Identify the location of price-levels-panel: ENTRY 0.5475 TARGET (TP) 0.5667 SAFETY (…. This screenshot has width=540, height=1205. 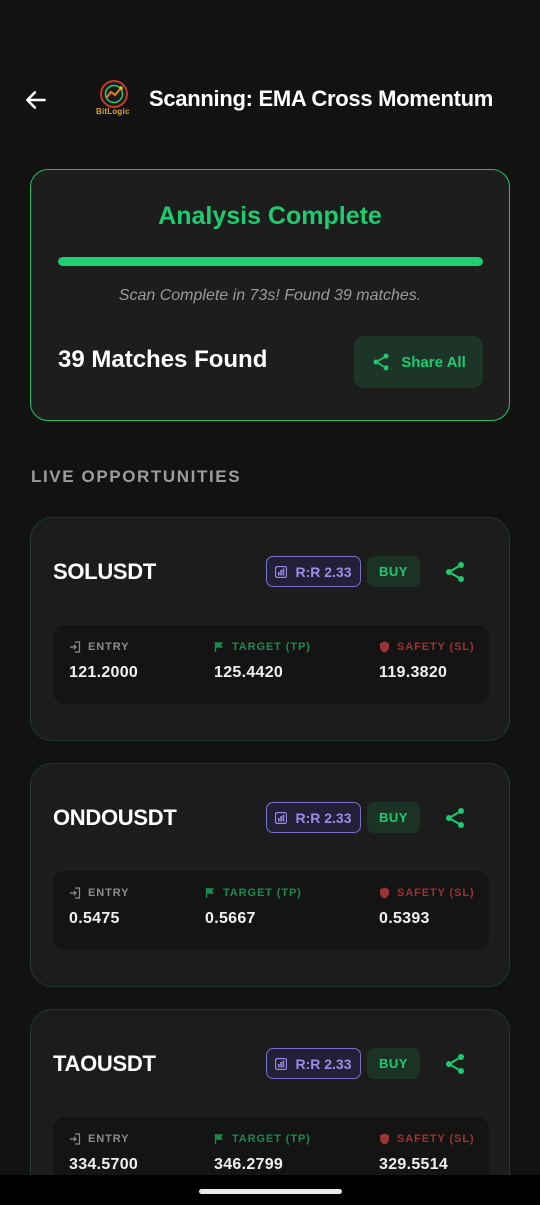
(271, 910).